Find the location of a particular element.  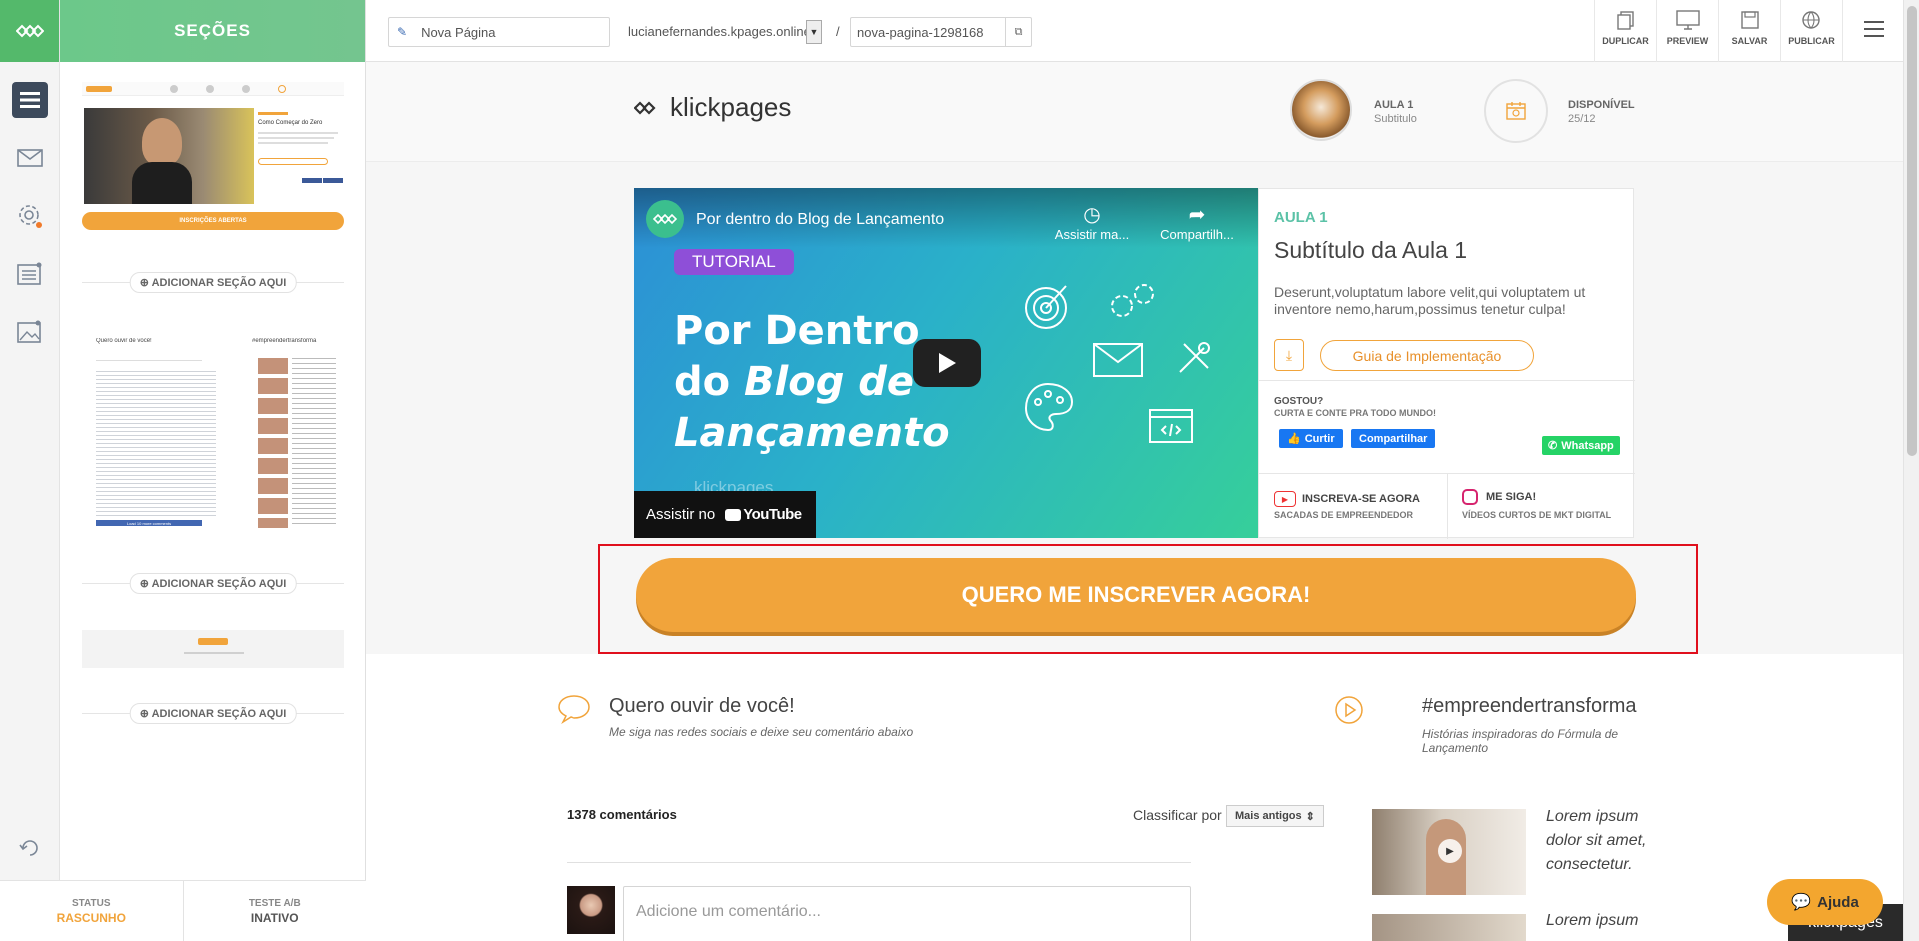

play-icon: ▶ is located at coordinates (1450, 851).